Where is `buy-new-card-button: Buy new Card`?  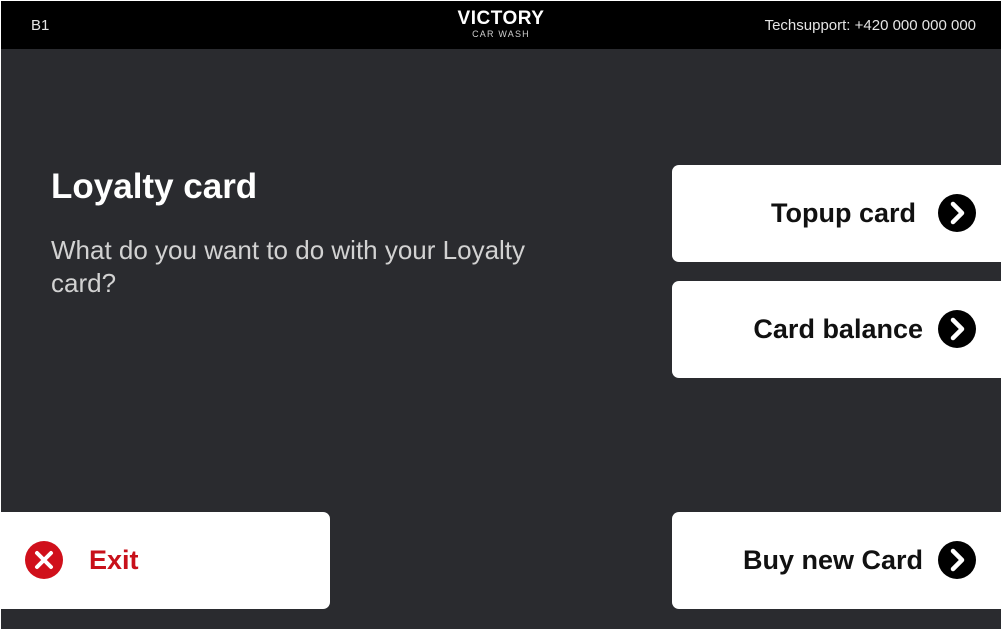
buy-new-card-button: Buy new Card is located at coordinates (836, 560).